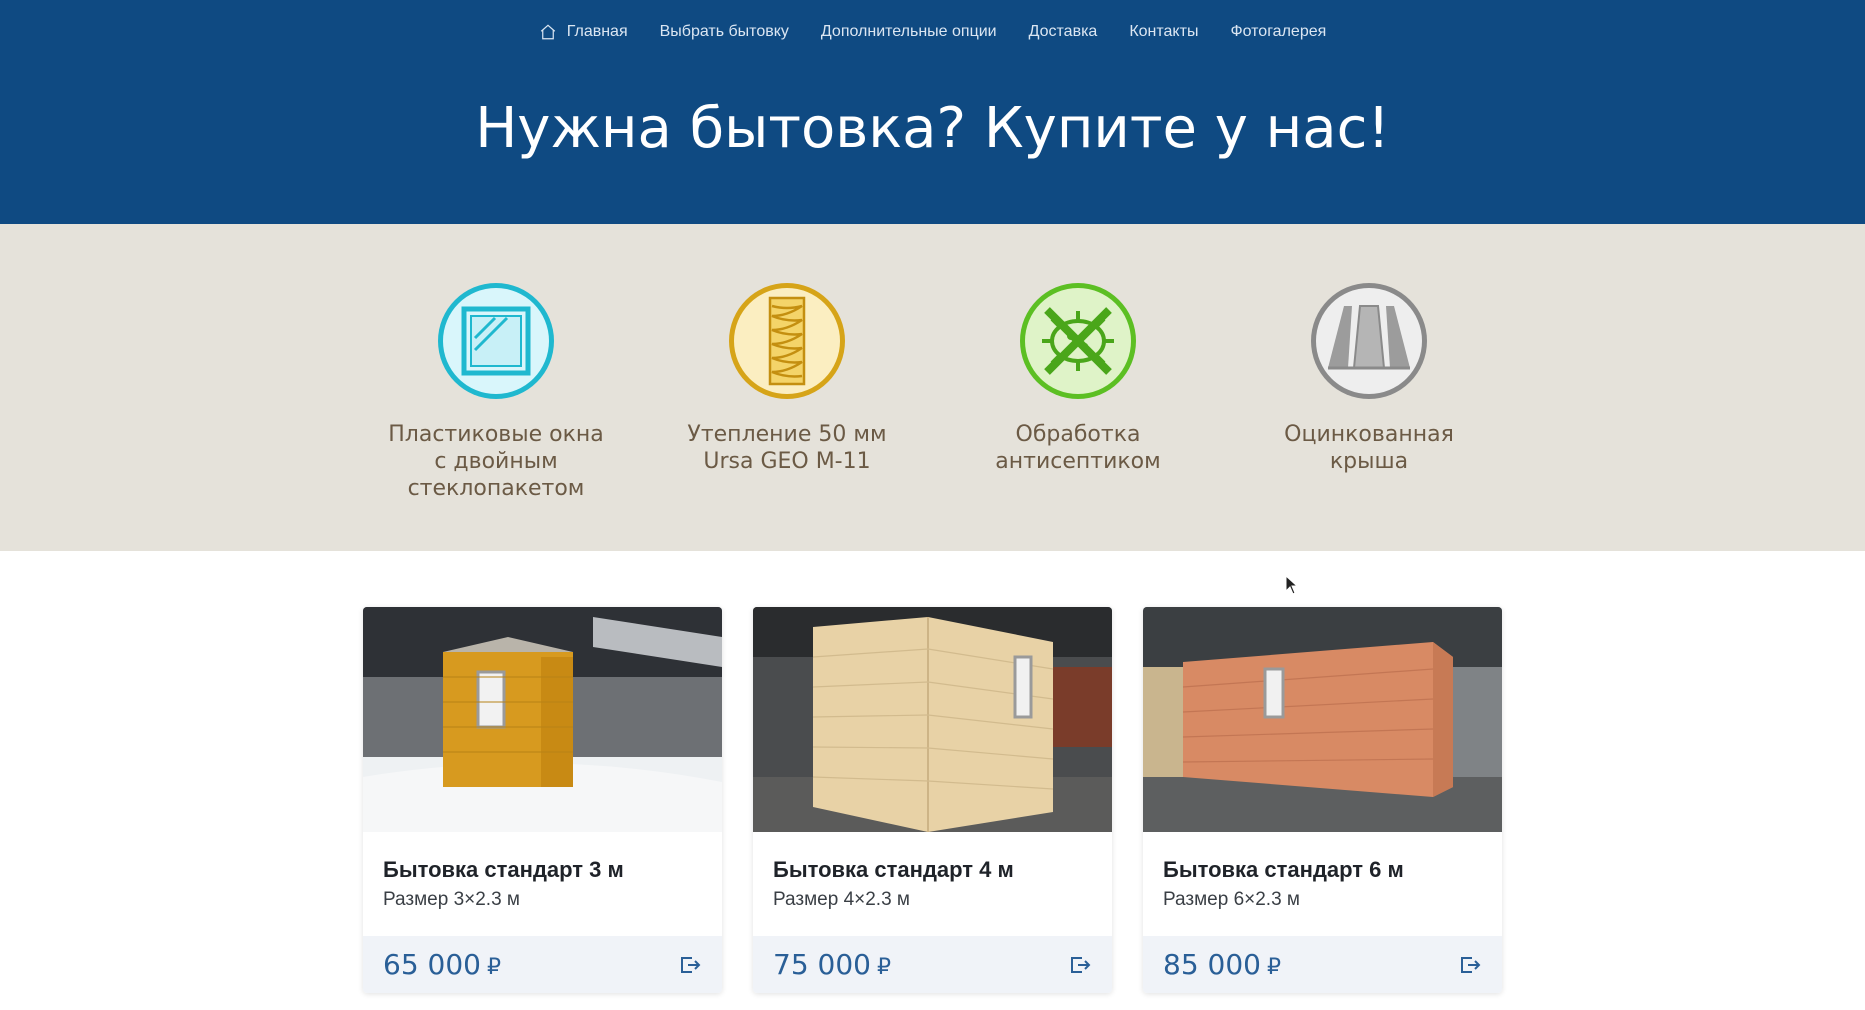  I want to click on product-price: 65 000 ₽, so click(442, 964).